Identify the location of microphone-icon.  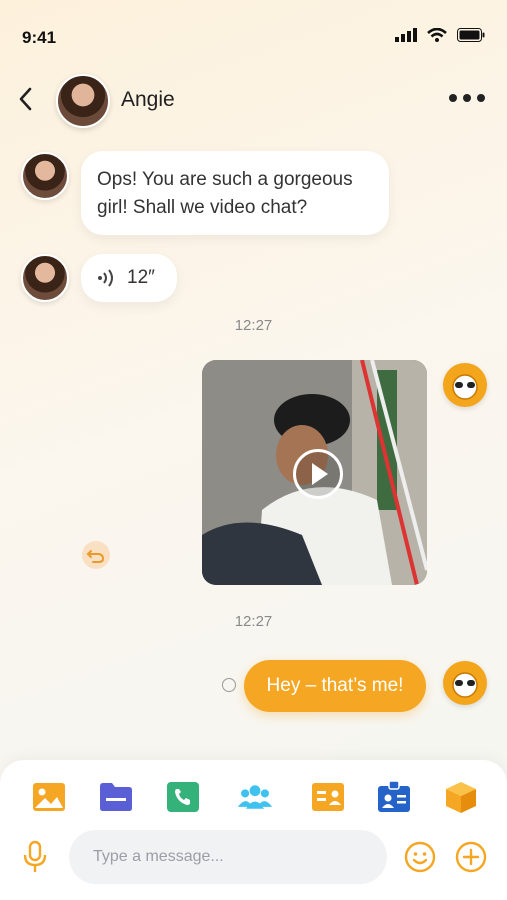
(35, 857).